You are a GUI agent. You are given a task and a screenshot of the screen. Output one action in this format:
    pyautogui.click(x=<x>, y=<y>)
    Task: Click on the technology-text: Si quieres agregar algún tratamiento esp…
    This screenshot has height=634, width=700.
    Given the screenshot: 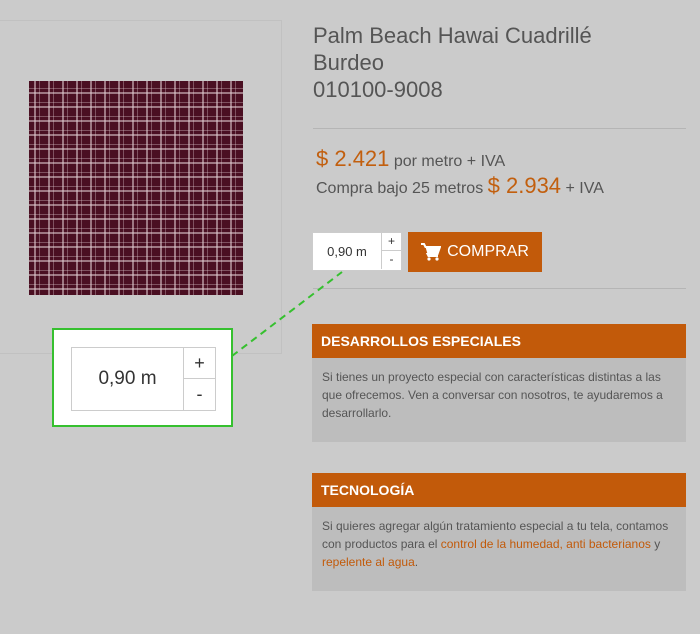 What is the action you would take?
    pyautogui.click(x=499, y=539)
    